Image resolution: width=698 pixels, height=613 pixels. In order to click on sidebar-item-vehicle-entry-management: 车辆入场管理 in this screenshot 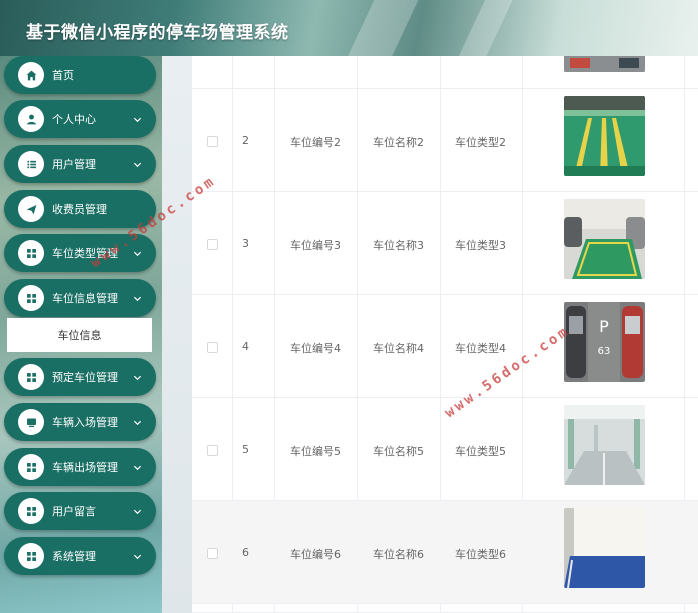, I will do `click(80, 422)`.